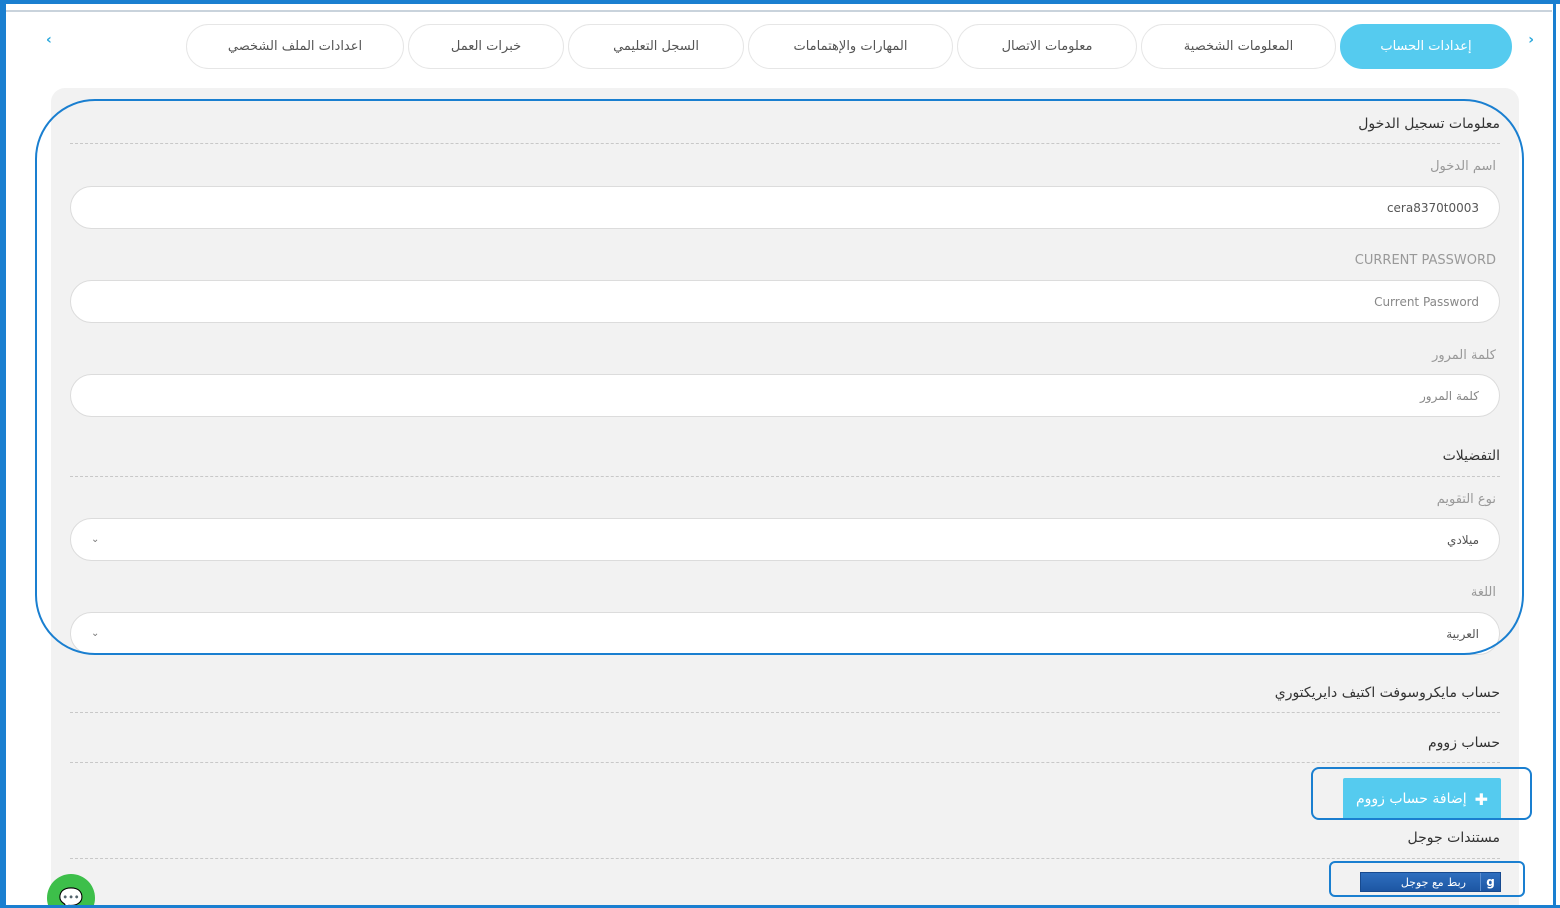  Describe the element at coordinates (1554, 454) in the screenshot. I see `window-frame-right` at that location.